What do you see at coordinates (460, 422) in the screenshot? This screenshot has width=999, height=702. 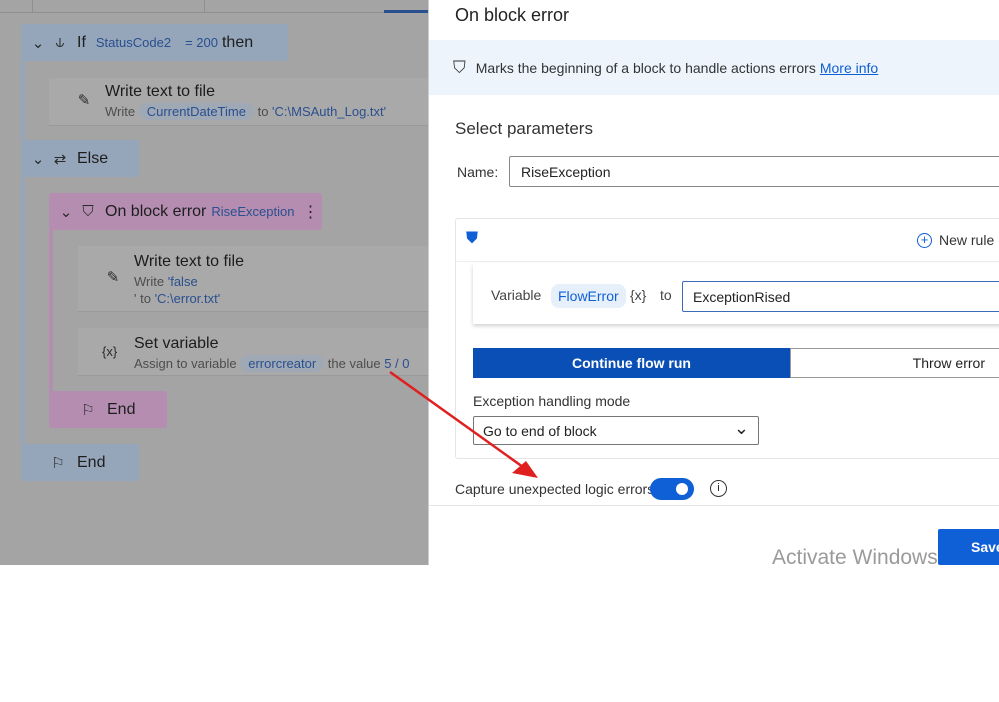 I see `arrow-line` at bounding box center [460, 422].